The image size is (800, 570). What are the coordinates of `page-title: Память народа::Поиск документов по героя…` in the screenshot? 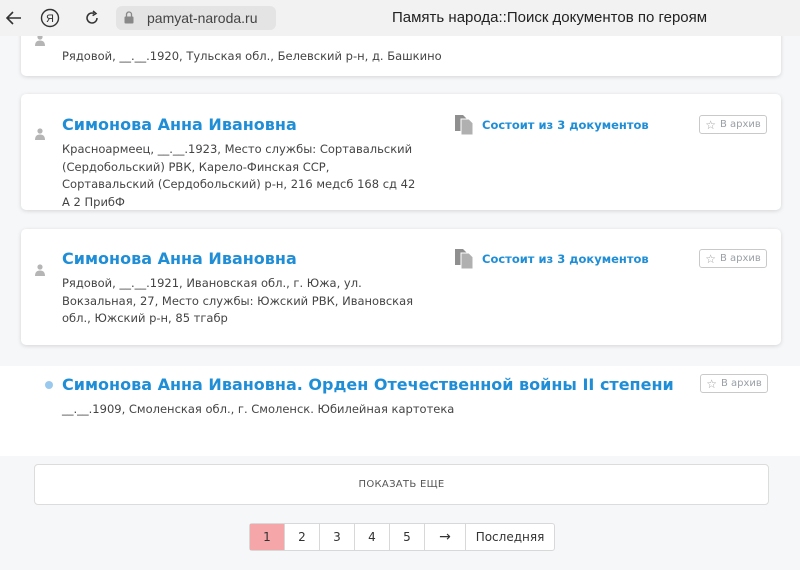 It's located at (550, 17).